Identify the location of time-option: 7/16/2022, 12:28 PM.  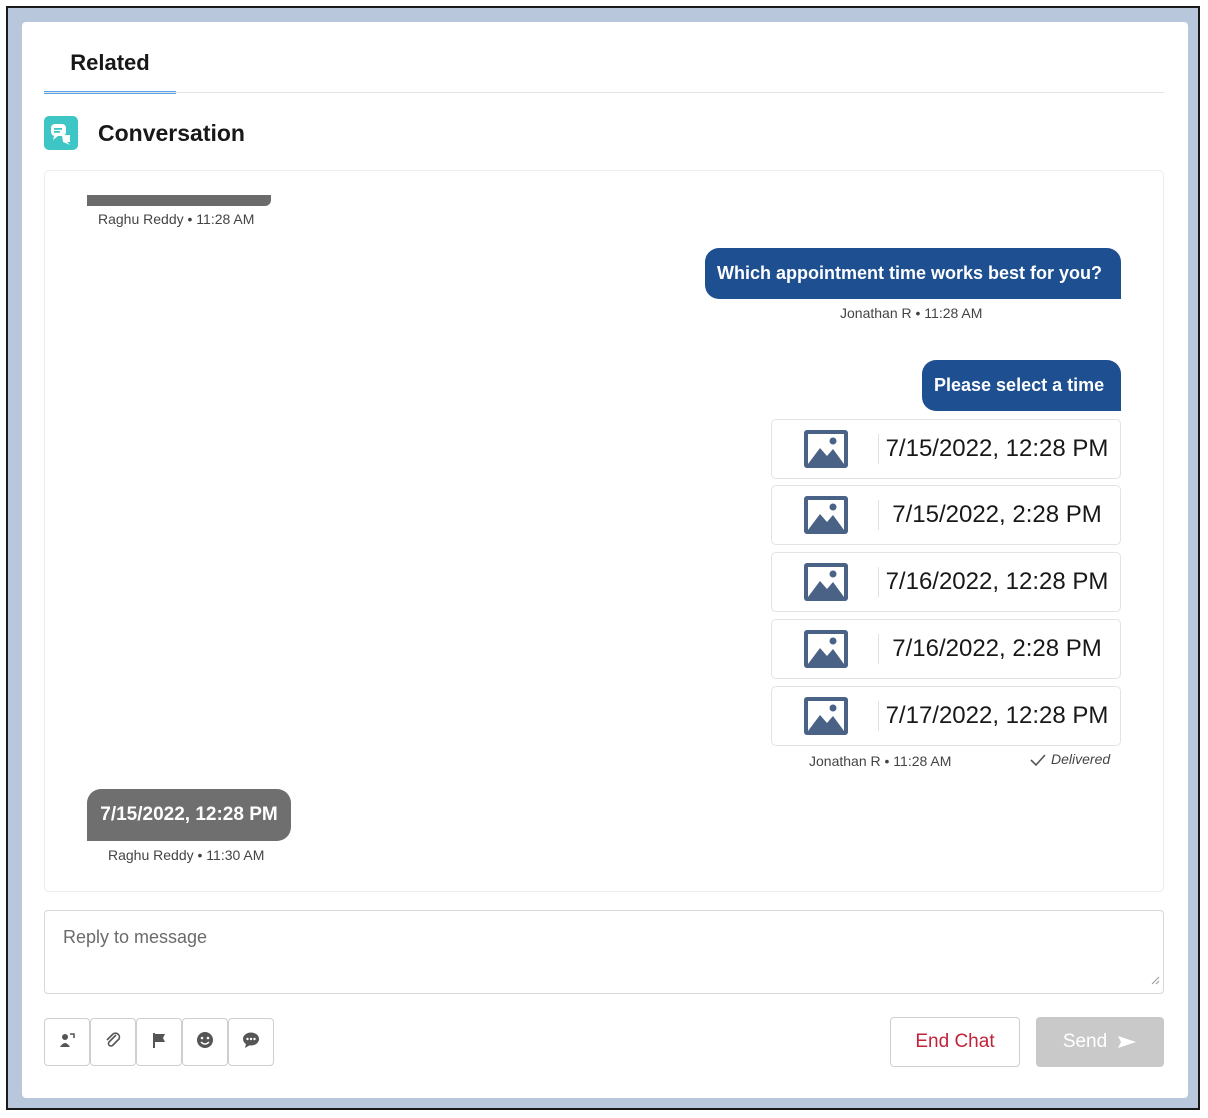
(946, 582).